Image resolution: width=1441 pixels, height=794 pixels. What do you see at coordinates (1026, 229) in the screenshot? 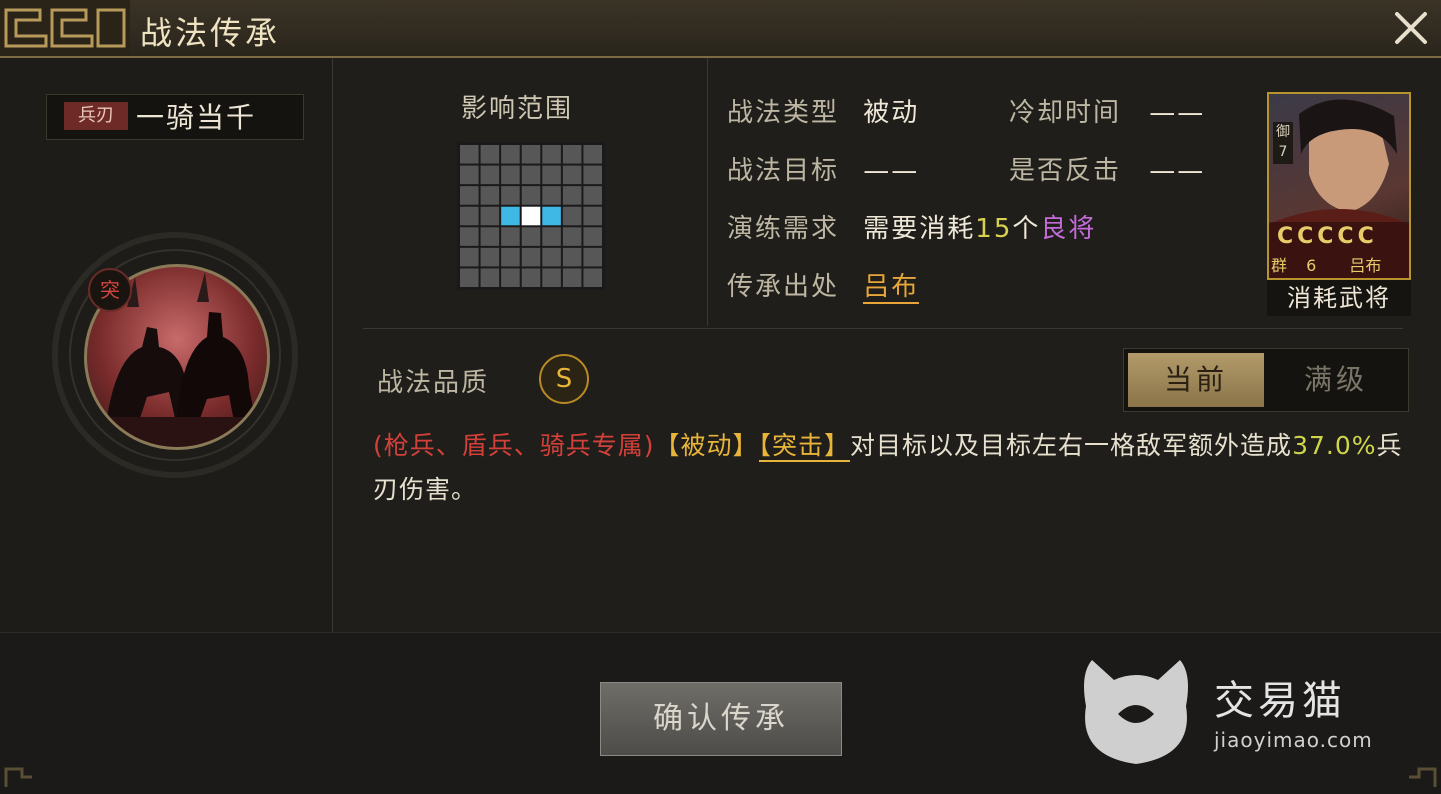
I see `drill-unit: 个` at bounding box center [1026, 229].